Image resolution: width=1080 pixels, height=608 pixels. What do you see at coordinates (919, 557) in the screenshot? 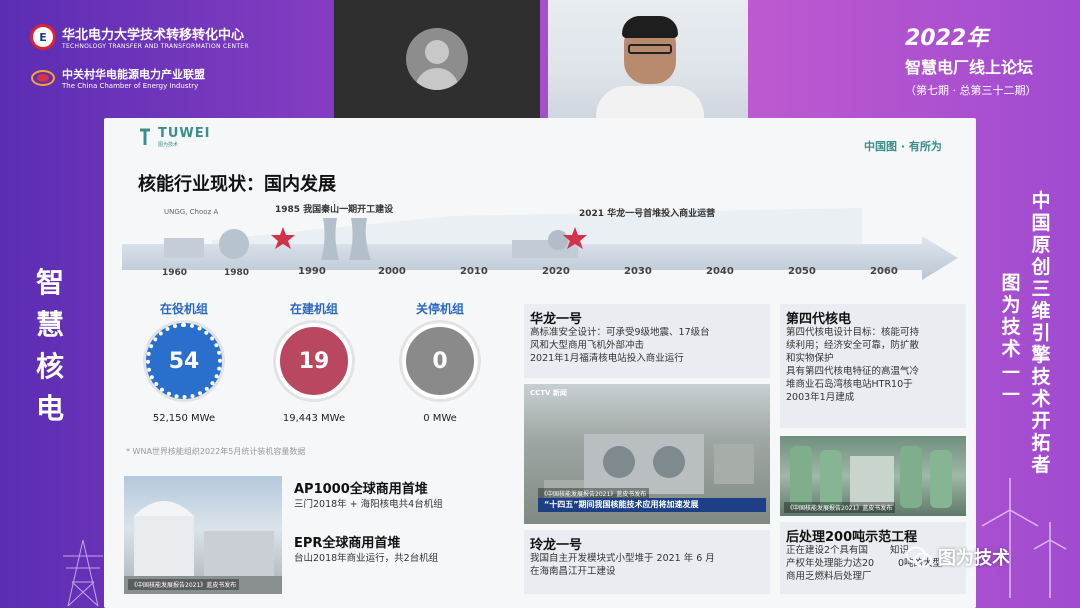
I see `wechat-icon` at bounding box center [919, 557].